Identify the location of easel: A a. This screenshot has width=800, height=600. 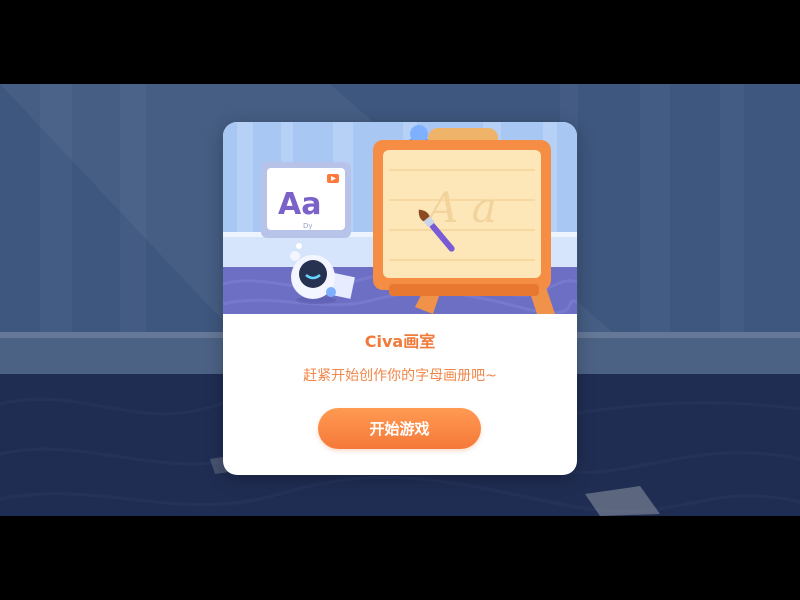
(464, 219).